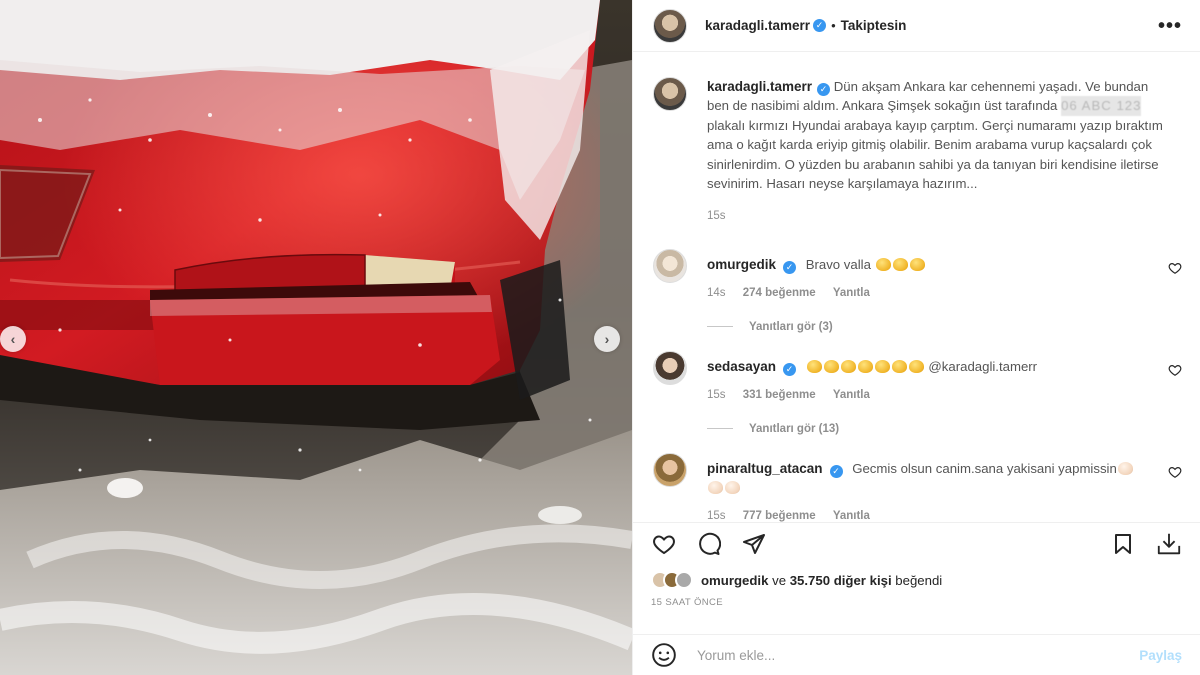 The width and height of the screenshot is (1200, 675). I want to click on commenter-username: omurgedik, so click(741, 264).